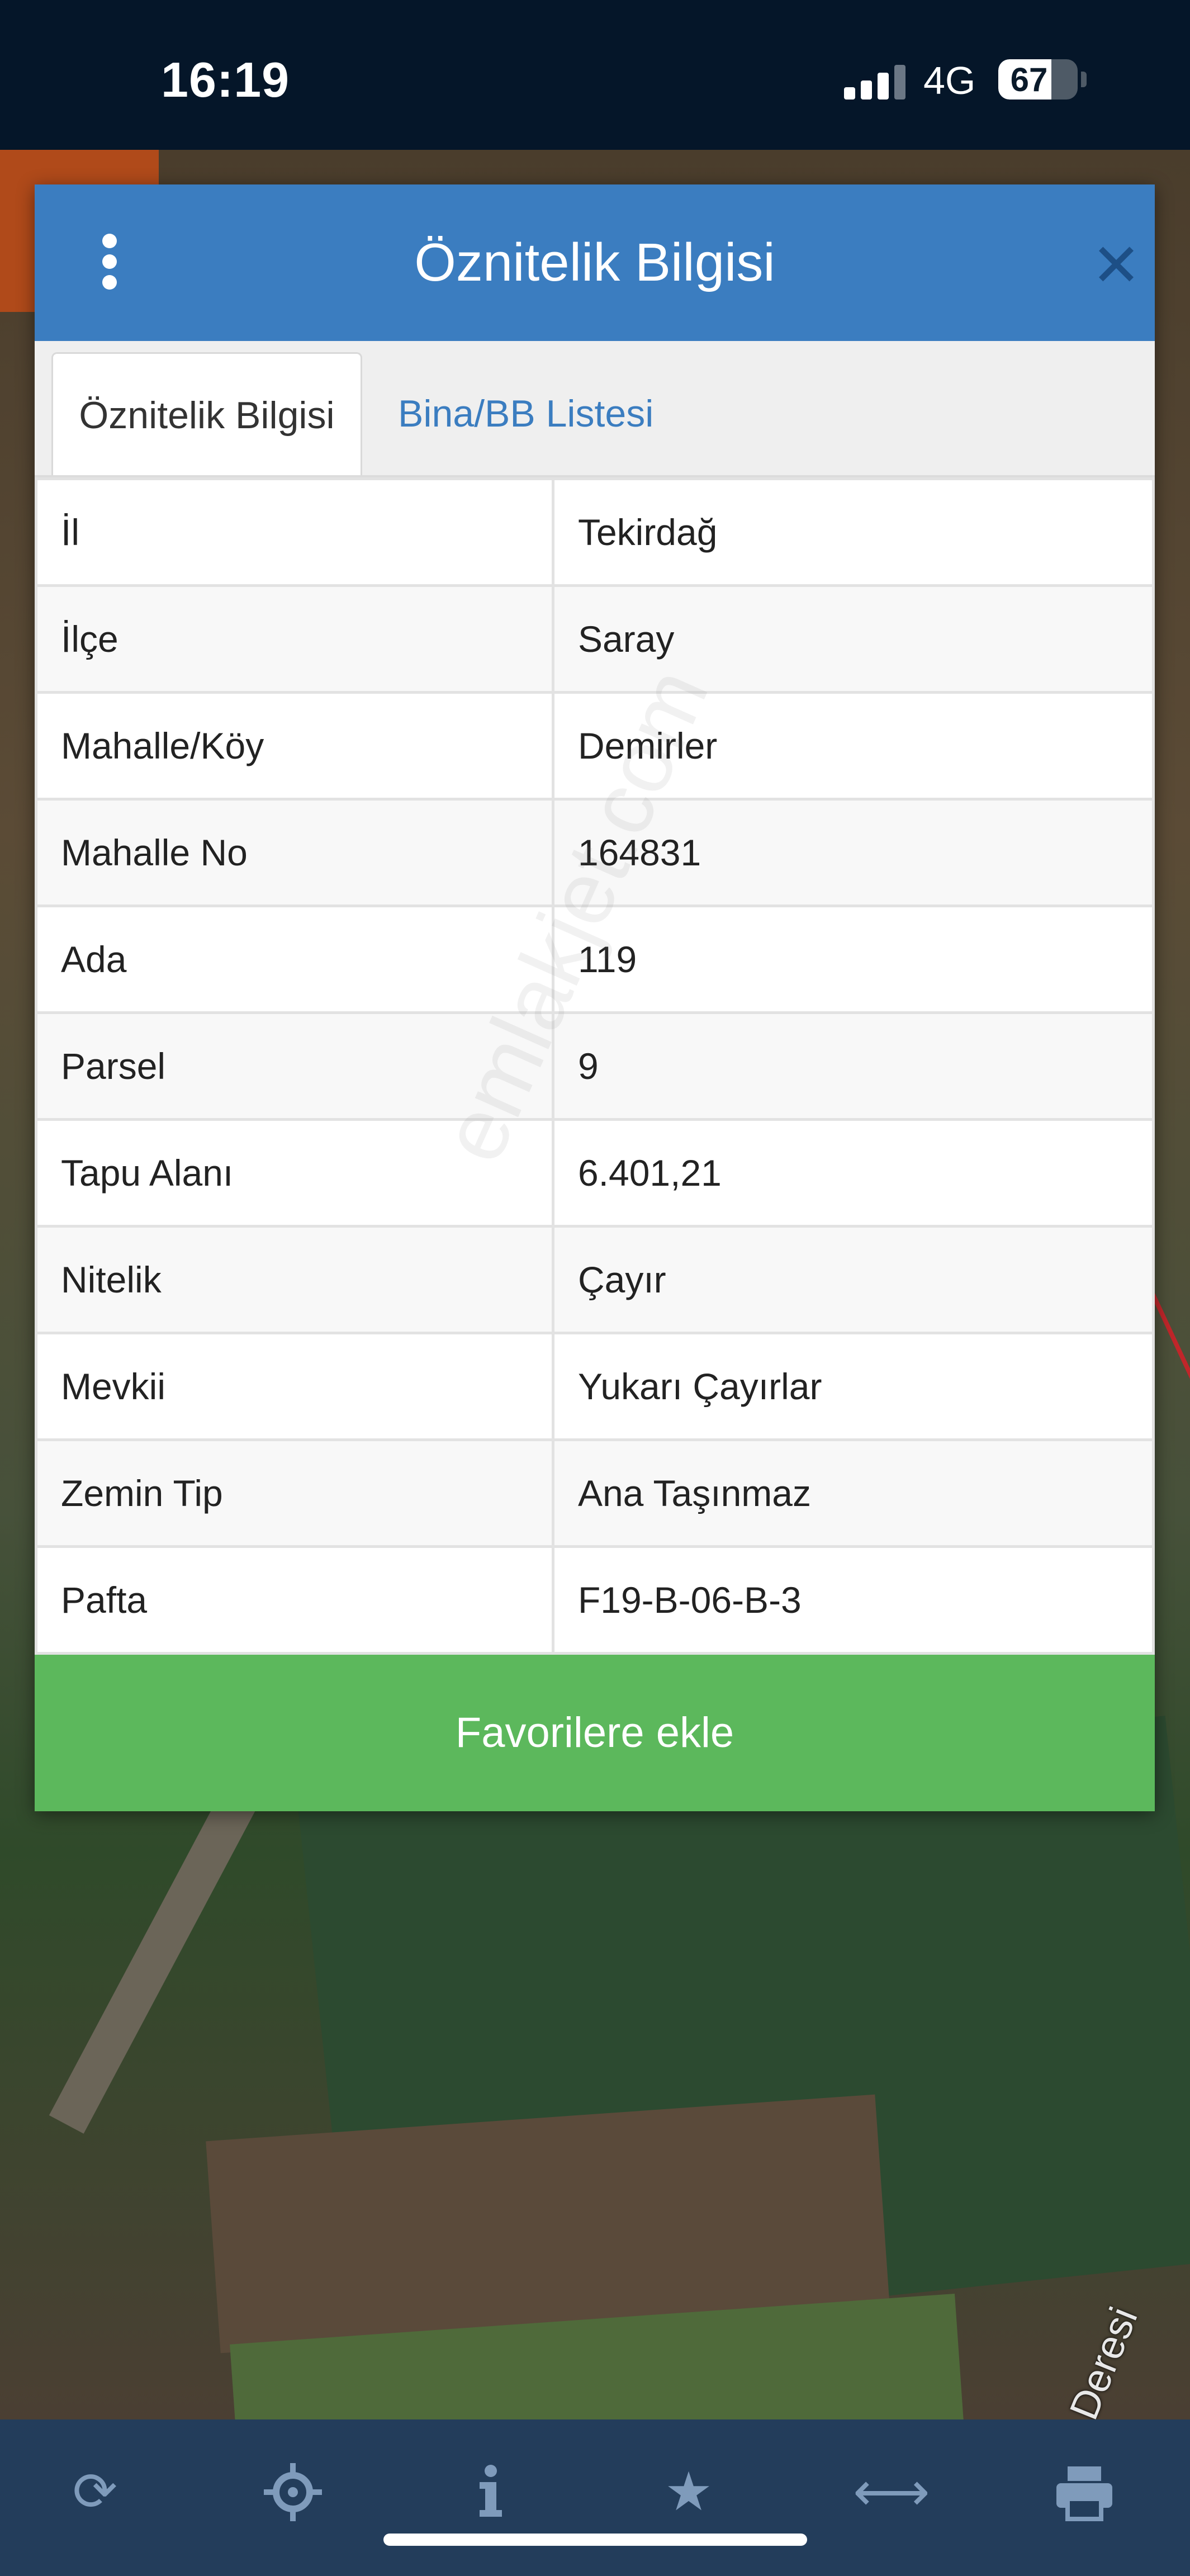  I want to click on attribute-key: Mahalle No, so click(295, 852).